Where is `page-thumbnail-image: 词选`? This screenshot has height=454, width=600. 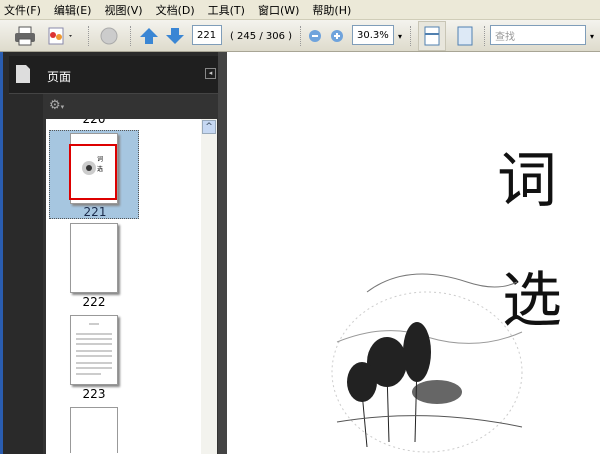 page-thumbnail-image: 词选 is located at coordinates (93, 168).